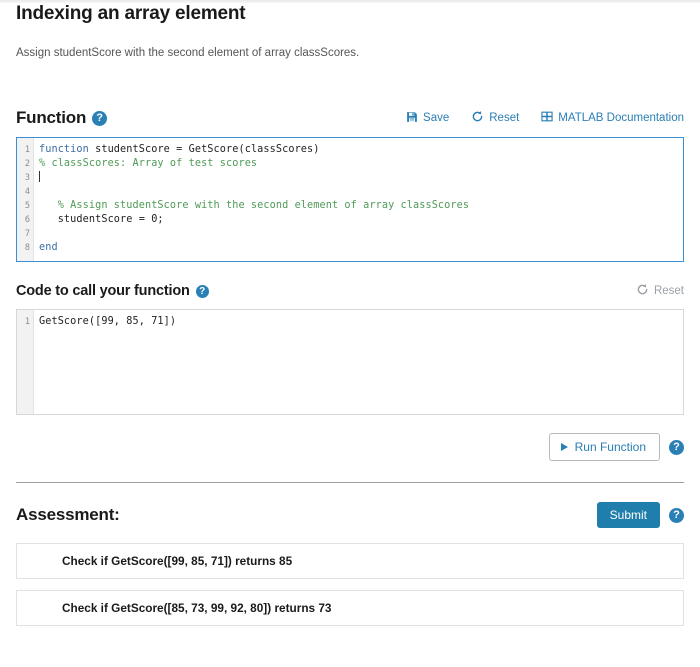 The height and width of the screenshot is (667, 700). What do you see at coordinates (361, 220) in the screenshot?
I see `code-line: studentScore = 0;` at bounding box center [361, 220].